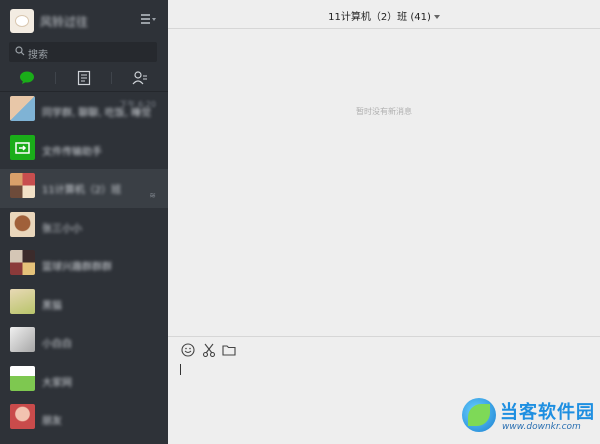  I want to click on tab-contacts-icon, so click(84, 78).